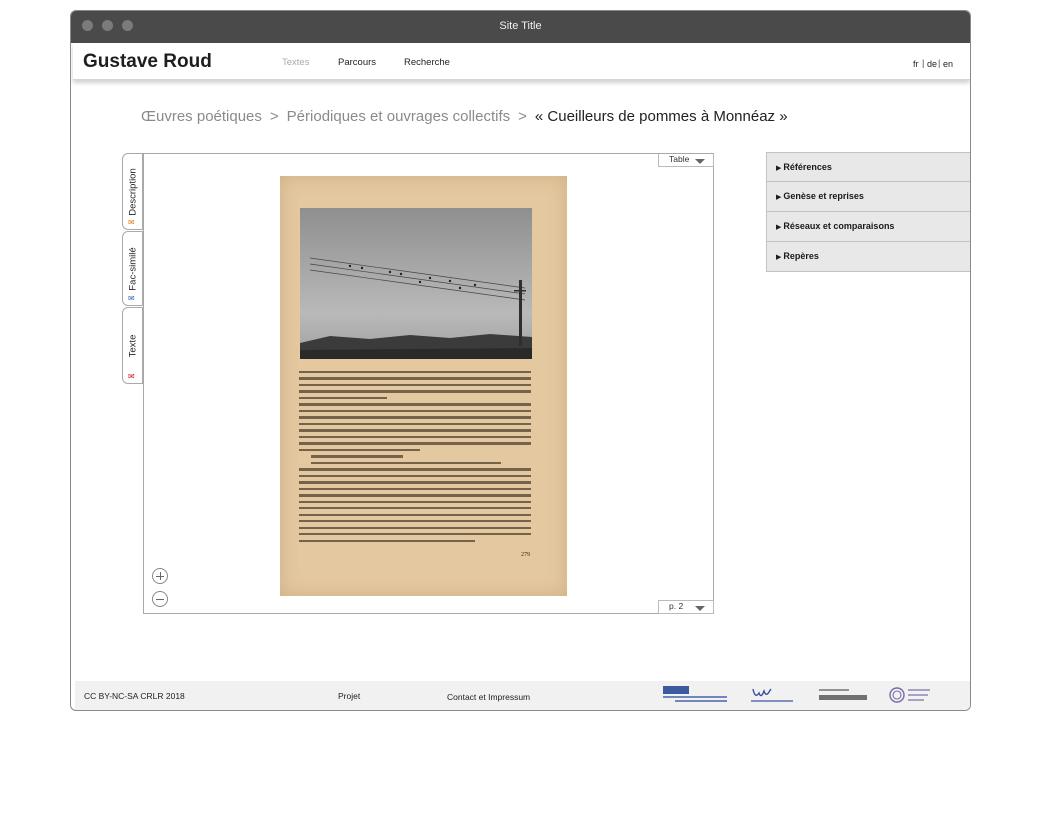  I want to click on accordion-genese: ▶ Genèse et reprises, so click(868, 197).